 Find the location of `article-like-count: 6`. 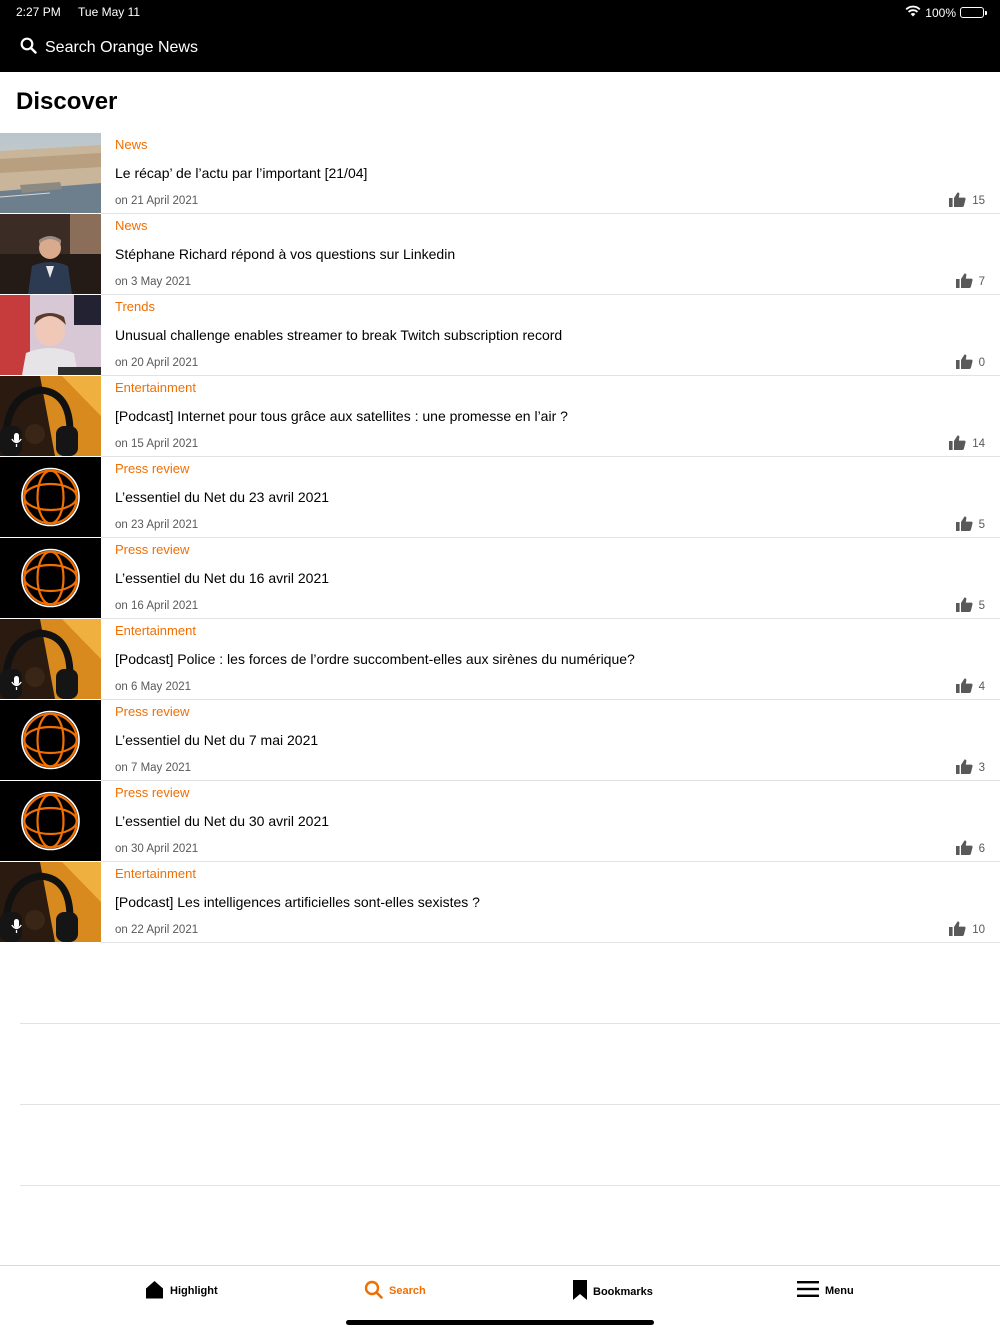

article-like-count: 6 is located at coordinates (981, 849).